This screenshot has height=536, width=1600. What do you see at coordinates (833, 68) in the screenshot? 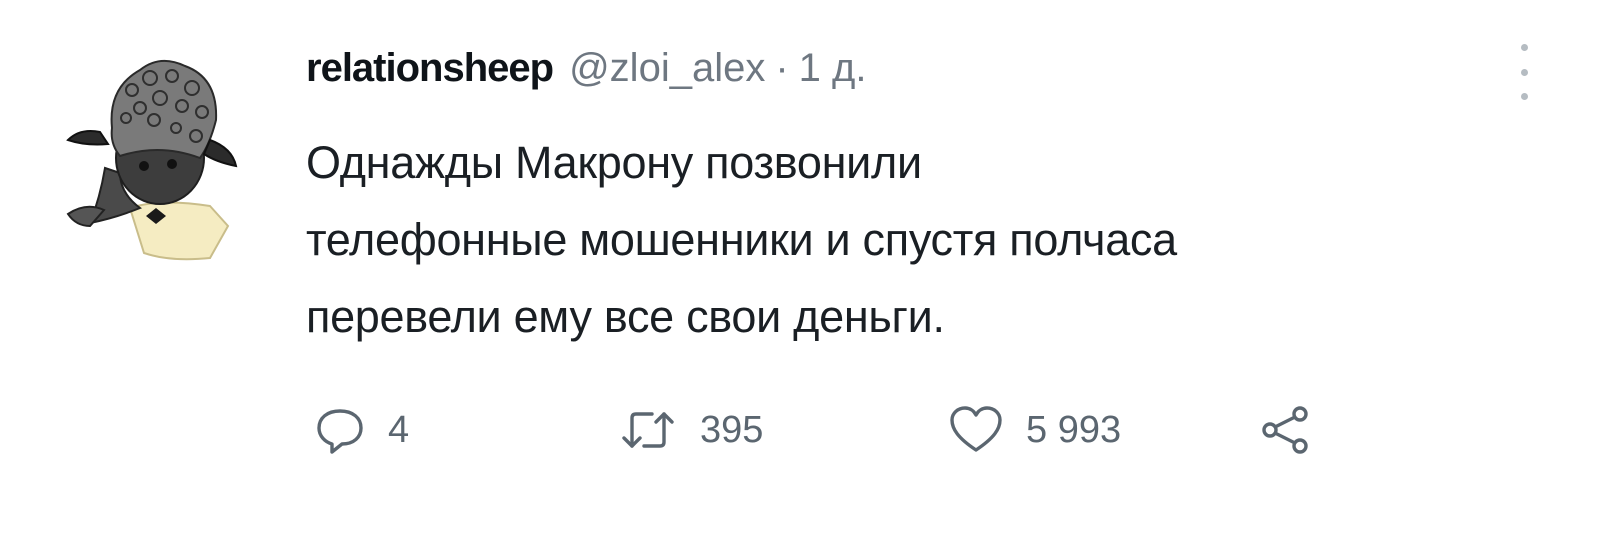
I see `timestamp: 1 д.` at bounding box center [833, 68].